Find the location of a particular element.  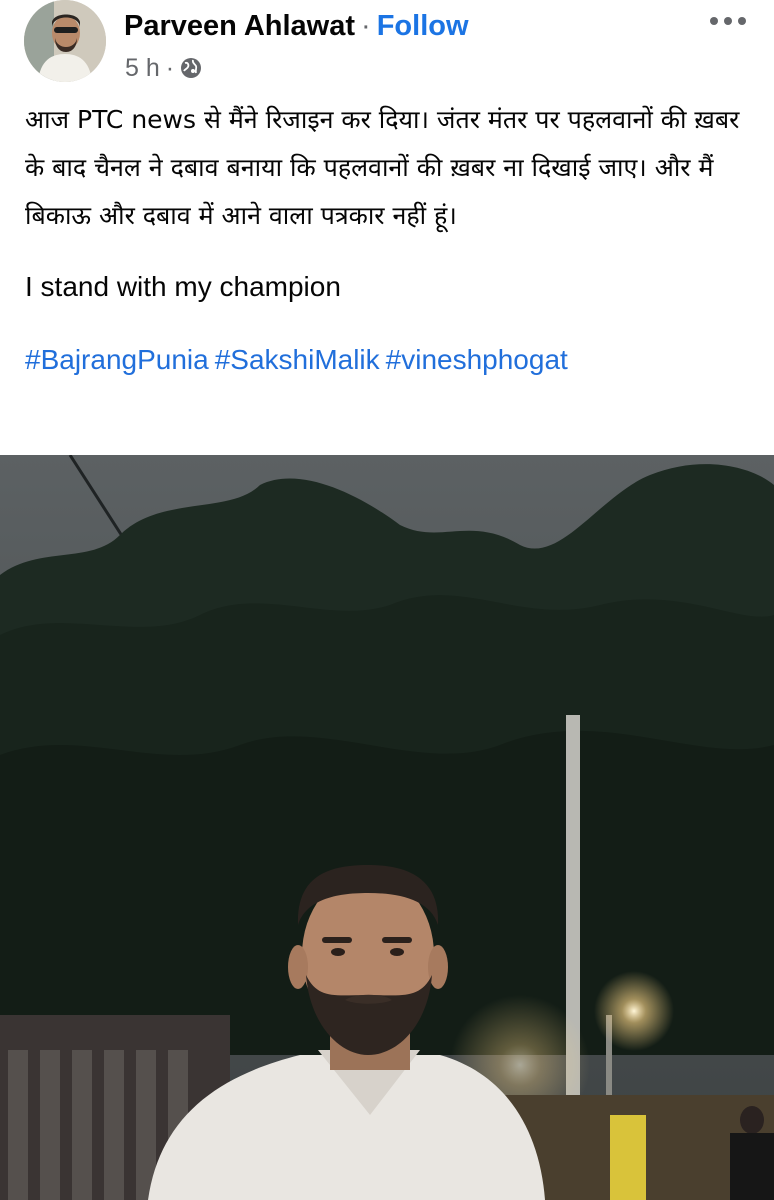

hashtag-list: #BajrangPunia #SakshiMalik #vineshphogat is located at coordinates (390, 360).